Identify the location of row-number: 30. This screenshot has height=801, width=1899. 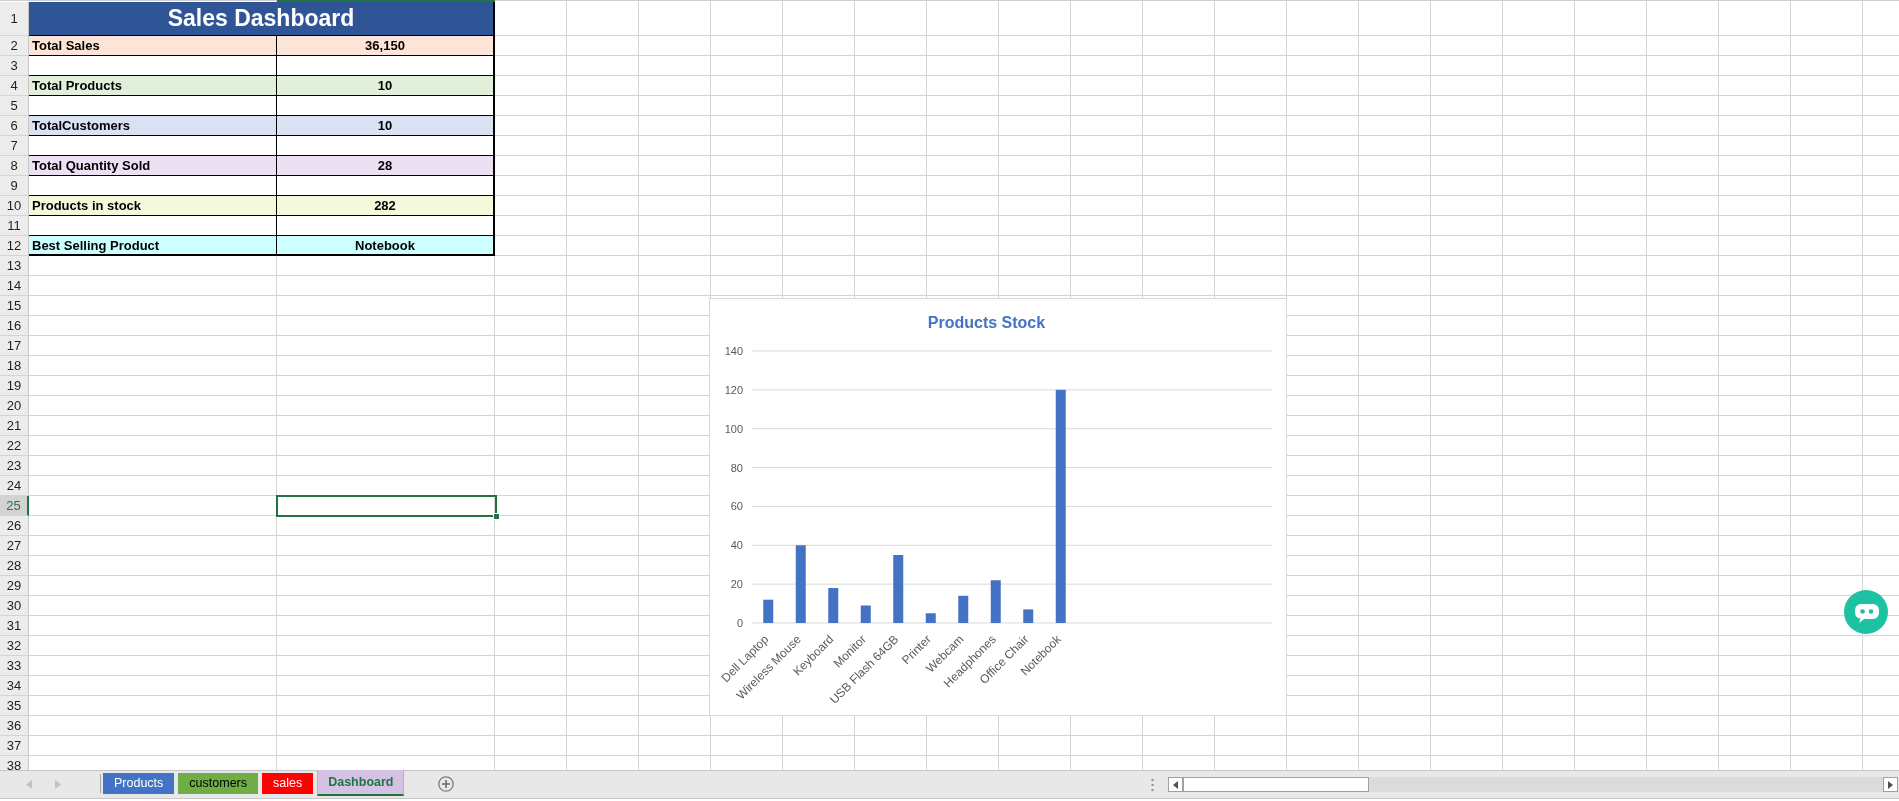
(14, 606).